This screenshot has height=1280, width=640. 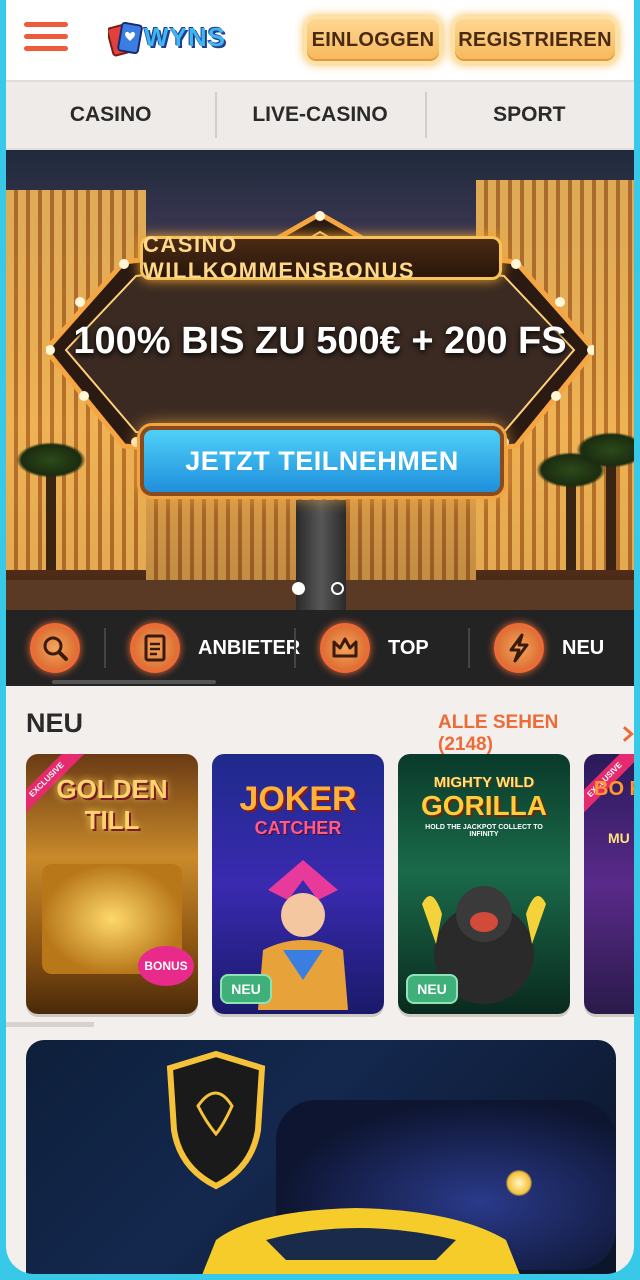 What do you see at coordinates (166, 966) in the screenshot?
I see `bonus-badge: BONUS` at bounding box center [166, 966].